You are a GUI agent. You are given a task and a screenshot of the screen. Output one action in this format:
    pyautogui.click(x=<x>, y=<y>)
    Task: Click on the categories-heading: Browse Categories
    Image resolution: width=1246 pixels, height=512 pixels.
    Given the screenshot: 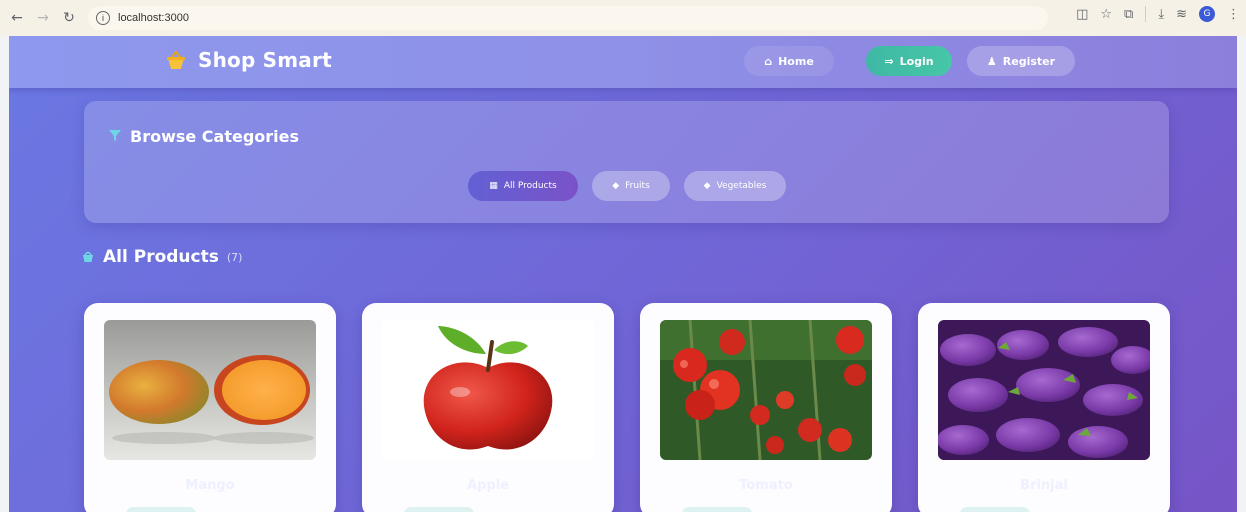 What is the action you would take?
    pyautogui.click(x=203, y=136)
    